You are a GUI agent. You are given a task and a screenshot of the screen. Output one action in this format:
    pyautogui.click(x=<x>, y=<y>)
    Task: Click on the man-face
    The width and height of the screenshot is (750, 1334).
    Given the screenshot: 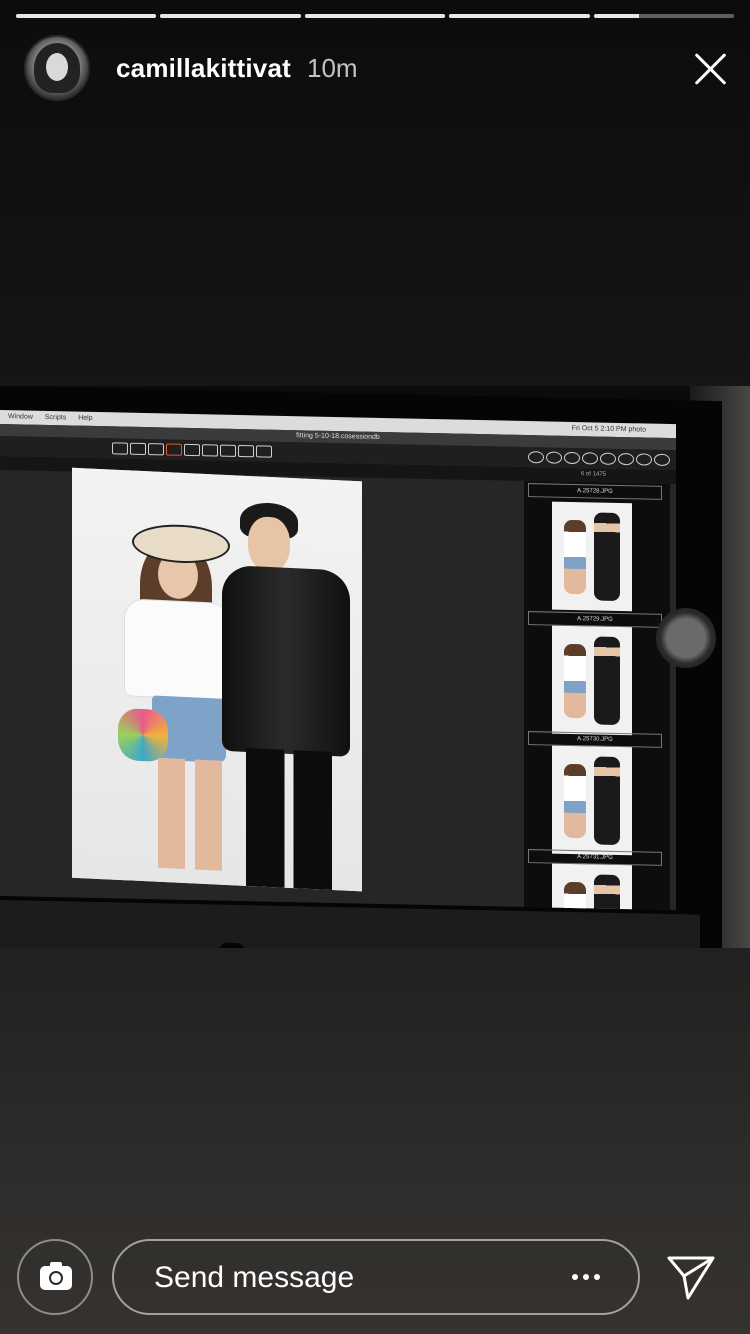 What is the action you would take?
    pyautogui.click(x=269, y=544)
    